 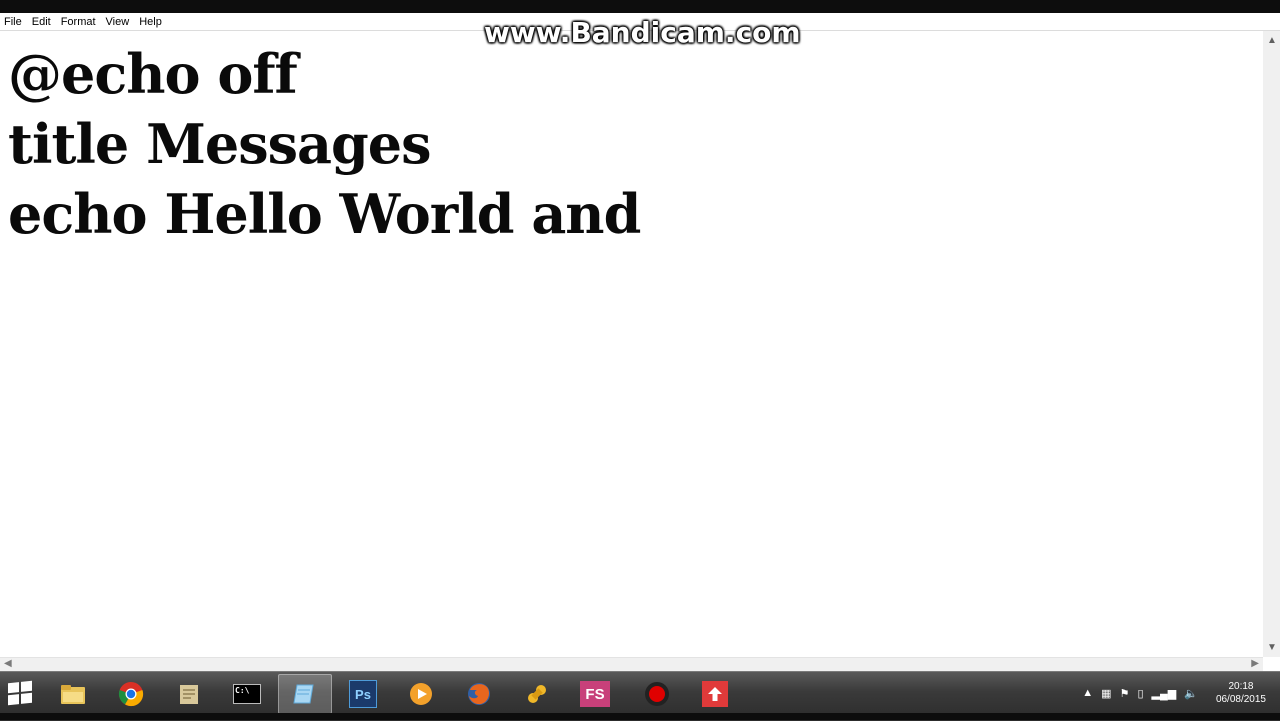 What do you see at coordinates (642, 32) in the screenshot?
I see `bandicam-watermark: www.Bandicam.com` at bounding box center [642, 32].